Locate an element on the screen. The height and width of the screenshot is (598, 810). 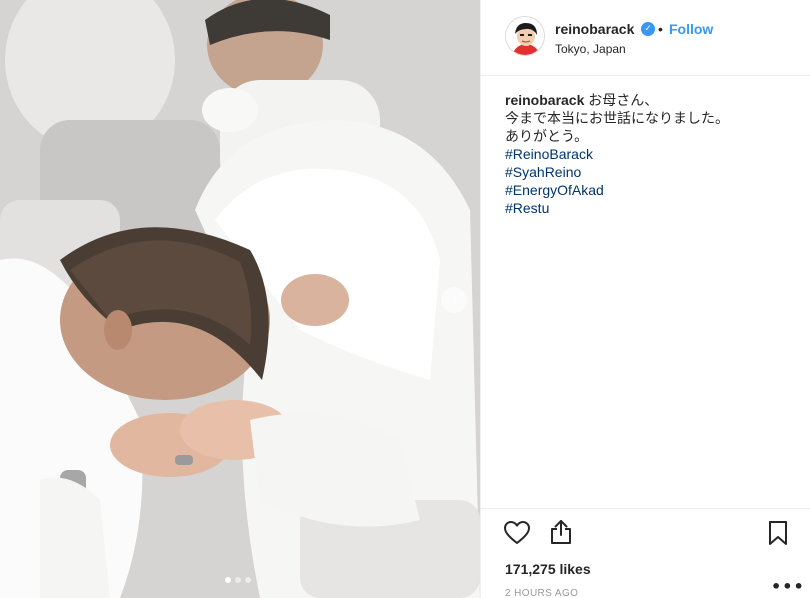
like-button is located at coordinates (517, 535).